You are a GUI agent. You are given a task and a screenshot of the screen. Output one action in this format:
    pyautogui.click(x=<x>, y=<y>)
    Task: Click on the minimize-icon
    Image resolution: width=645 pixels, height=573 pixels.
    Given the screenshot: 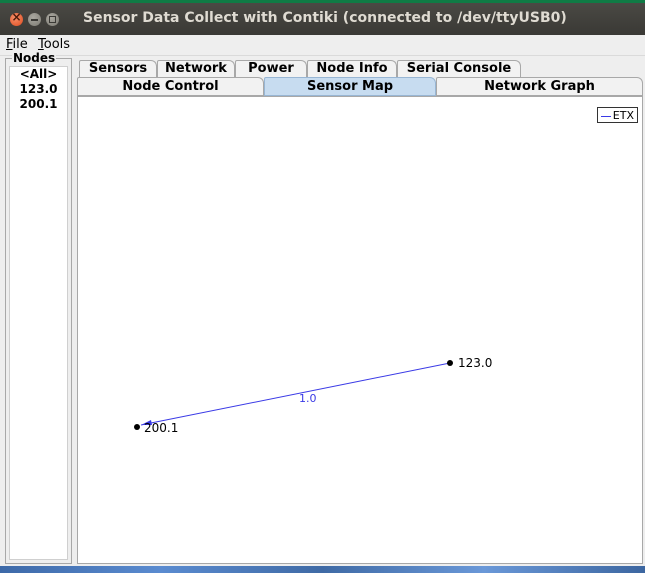 What is the action you would take?
    pyautogui.click(x=34, y=19)
    